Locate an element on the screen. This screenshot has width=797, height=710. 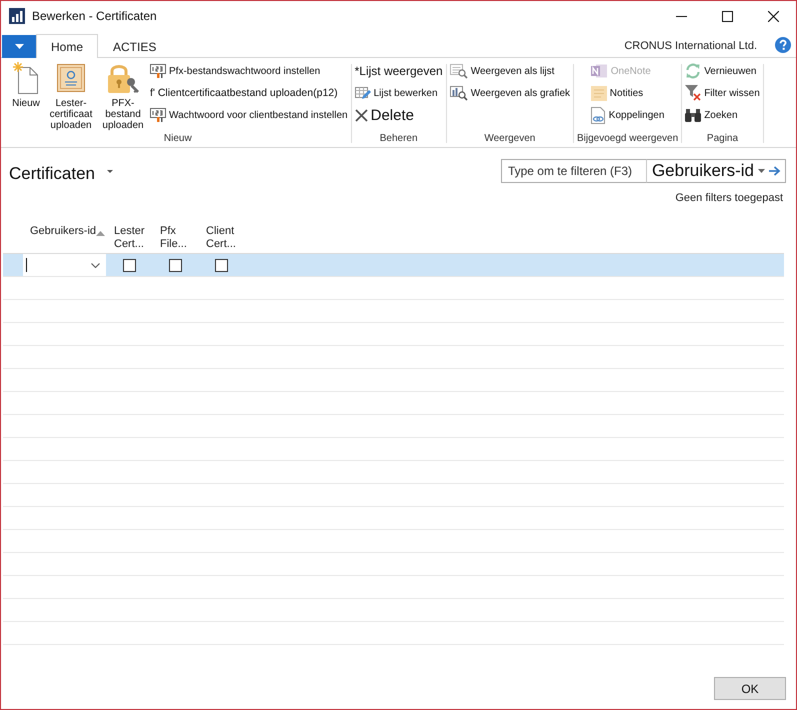
group-label: Beheren is located at coordinates (399, 138).